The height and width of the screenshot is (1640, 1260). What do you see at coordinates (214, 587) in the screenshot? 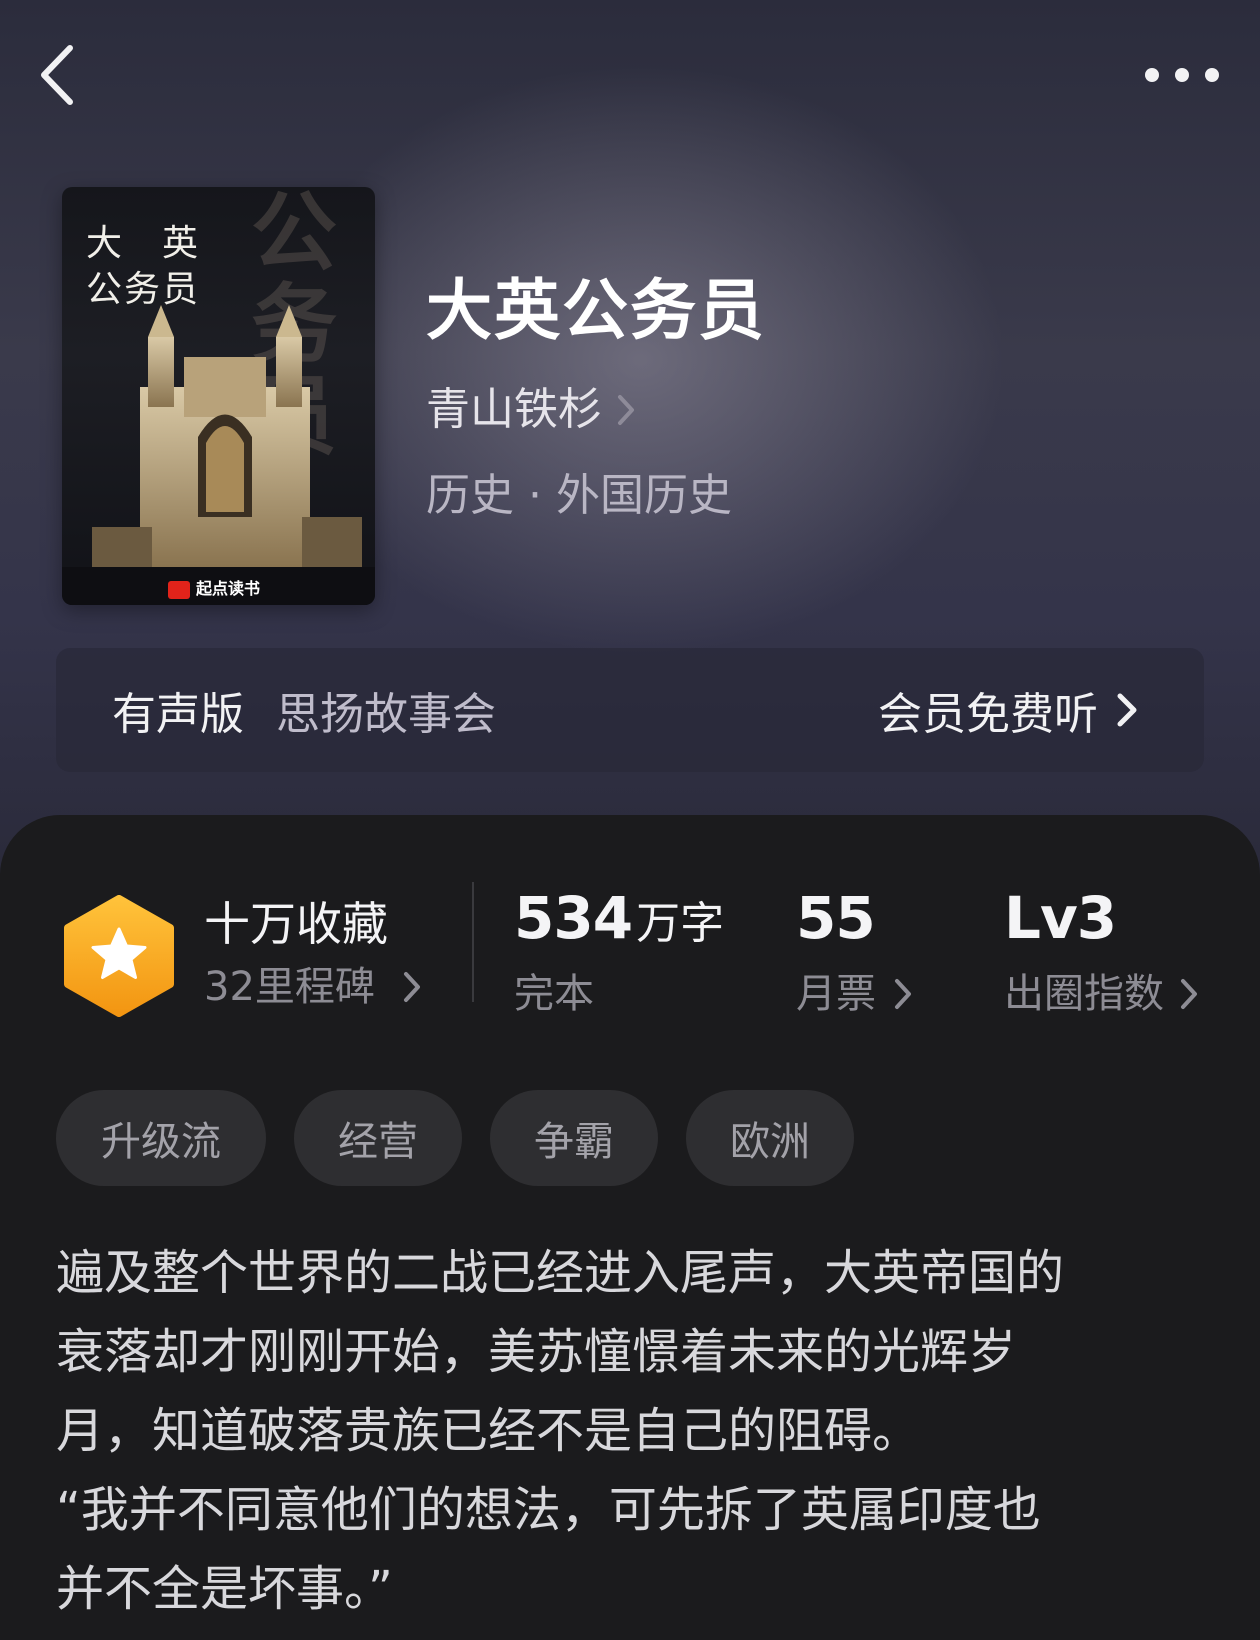
I see `cover-brand: 起点读书` at bounding box center [214, 587].